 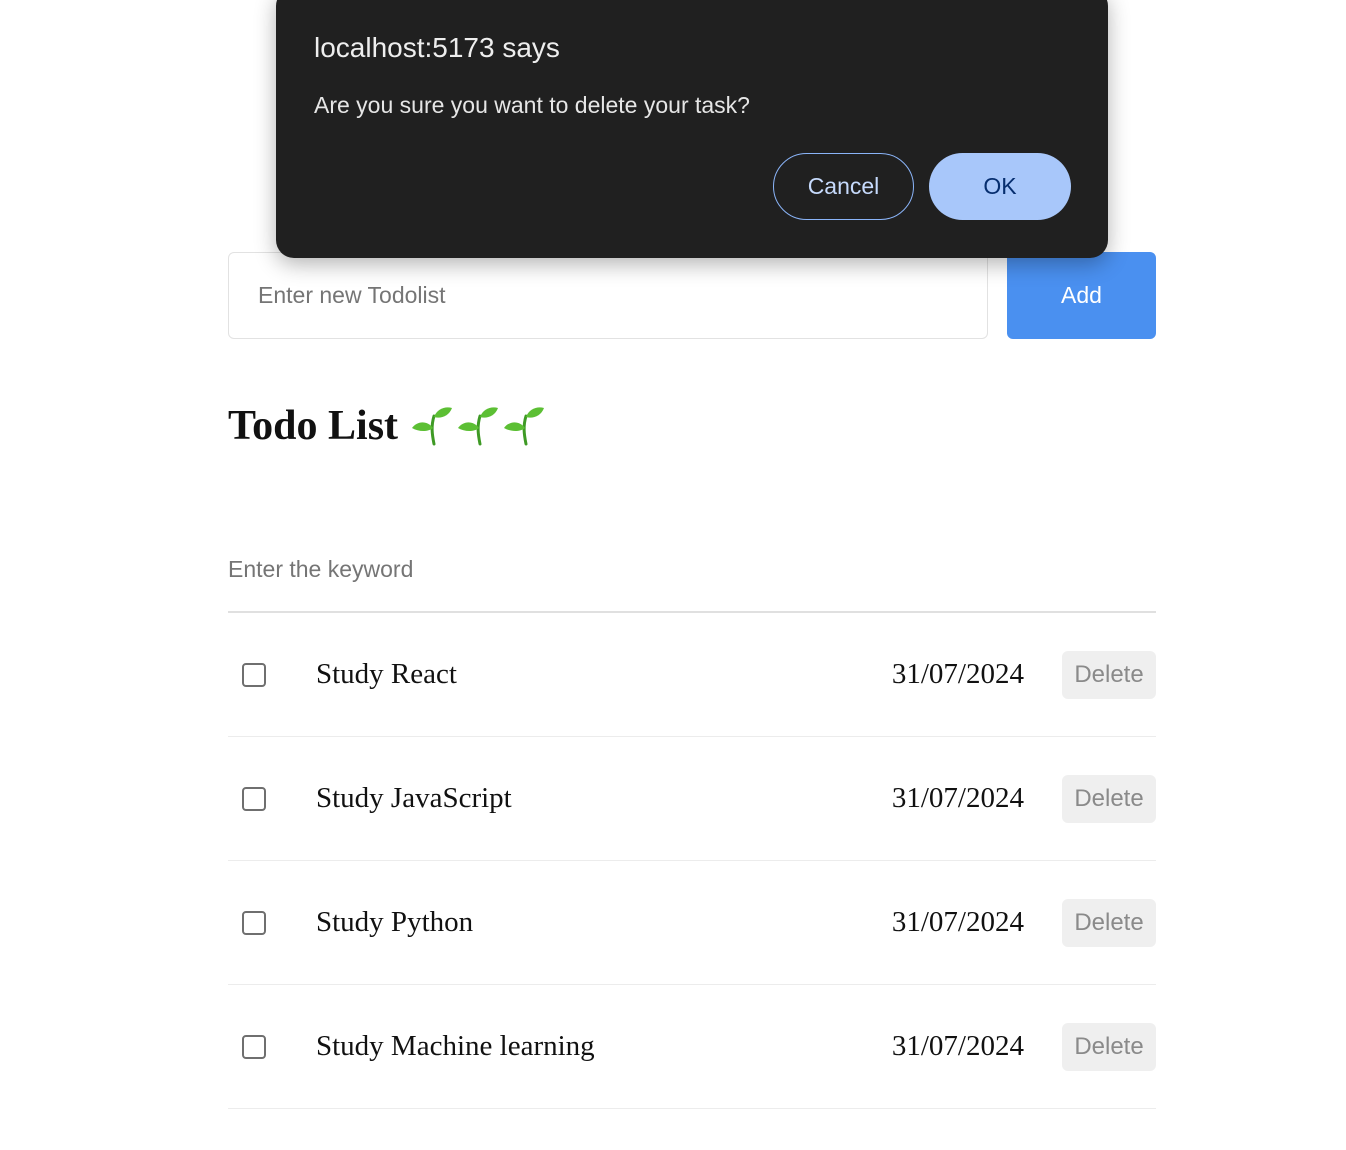 I want to click on page-title-text: Todo List, so click(x=313, y=426).